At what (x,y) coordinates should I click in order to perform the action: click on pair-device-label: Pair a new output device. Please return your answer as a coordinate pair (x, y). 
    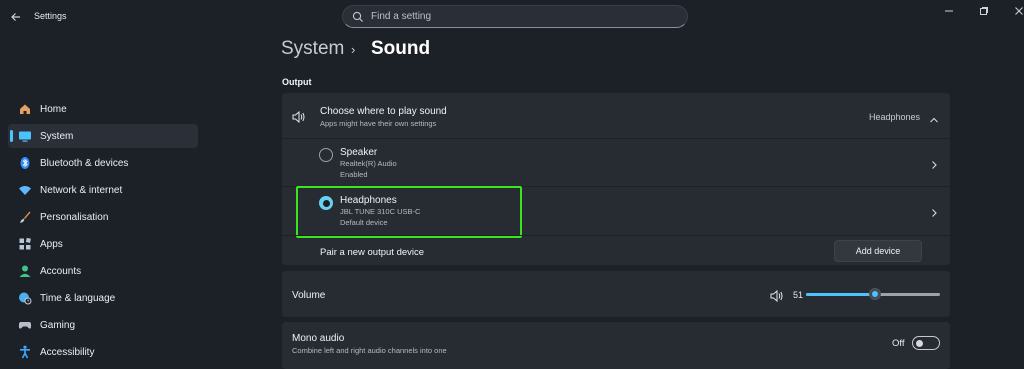
    Looking at the image, I should click on (372, 252).